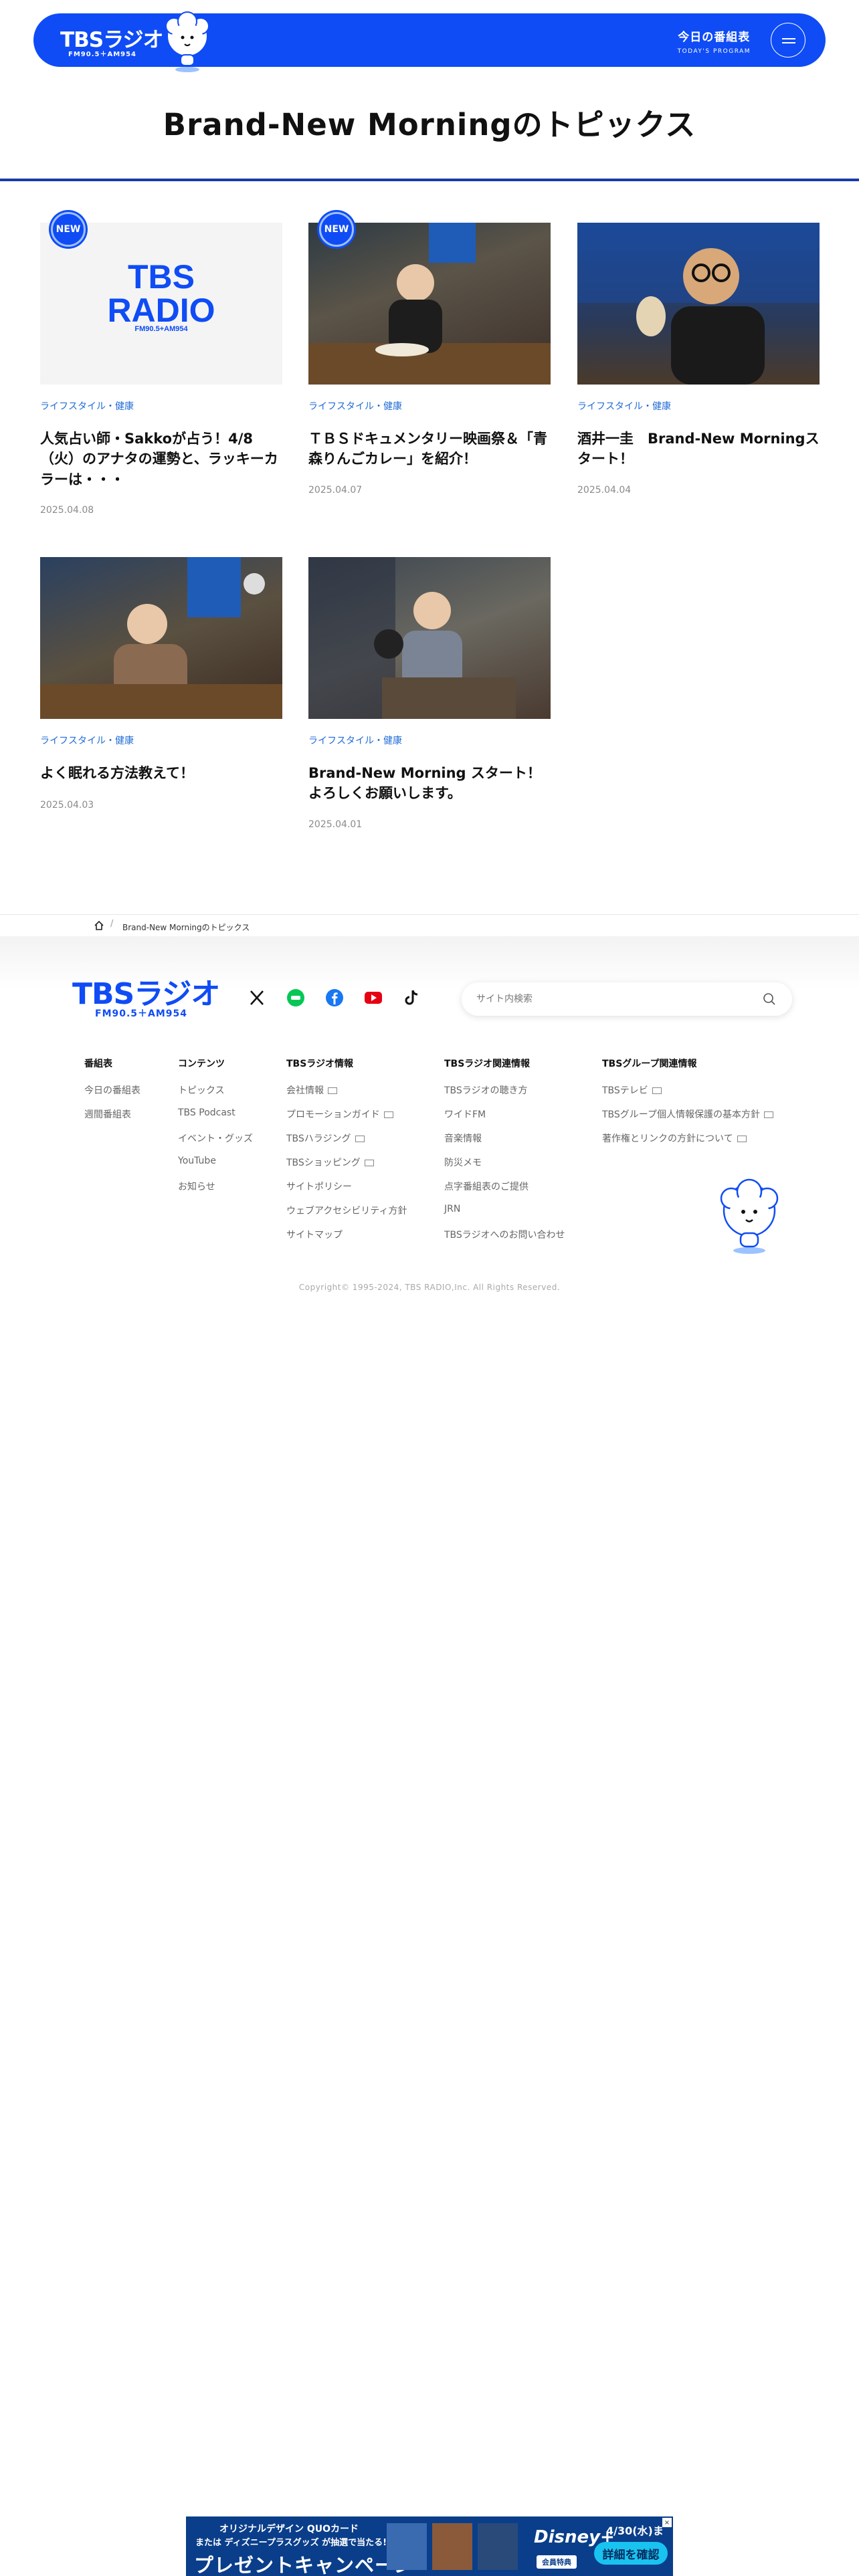 The height and width of the screenshot is (2576, 859). What do you see at coordinates (161, 293) in the screenshot?
I see `thumb-logo-text: TBS RADIO` at bounding box center [161, 293].